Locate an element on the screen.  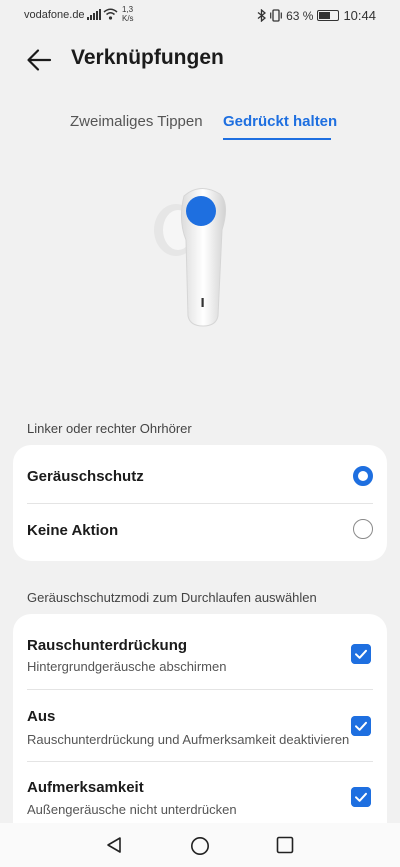
network-speed-value: 1,3 is located at coordinates (128, 9).